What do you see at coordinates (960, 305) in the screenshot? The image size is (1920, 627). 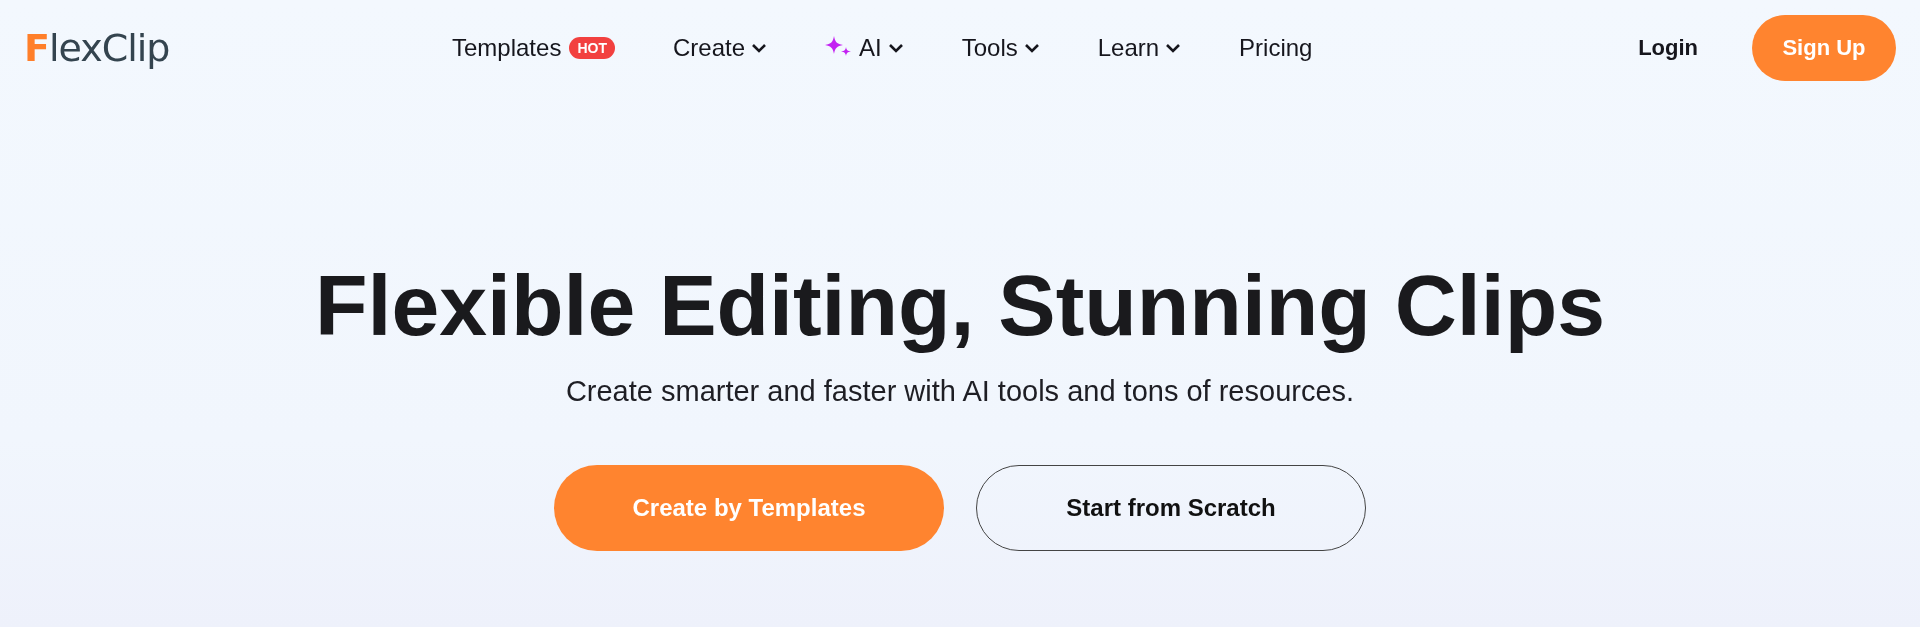 I see `hero-title: Flexible Editing, Stunning Clips` at bounding box center [960, 305].